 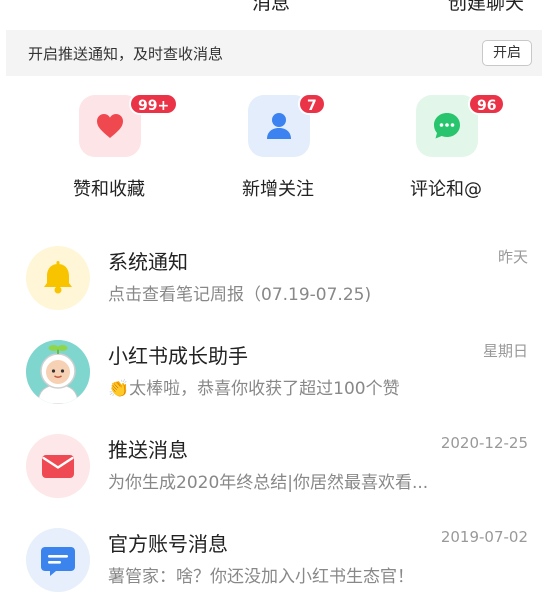 What do you see at coordinates (110, 126) in the screenshot?
I see `heart-icon` at bounding box center [110, 126].